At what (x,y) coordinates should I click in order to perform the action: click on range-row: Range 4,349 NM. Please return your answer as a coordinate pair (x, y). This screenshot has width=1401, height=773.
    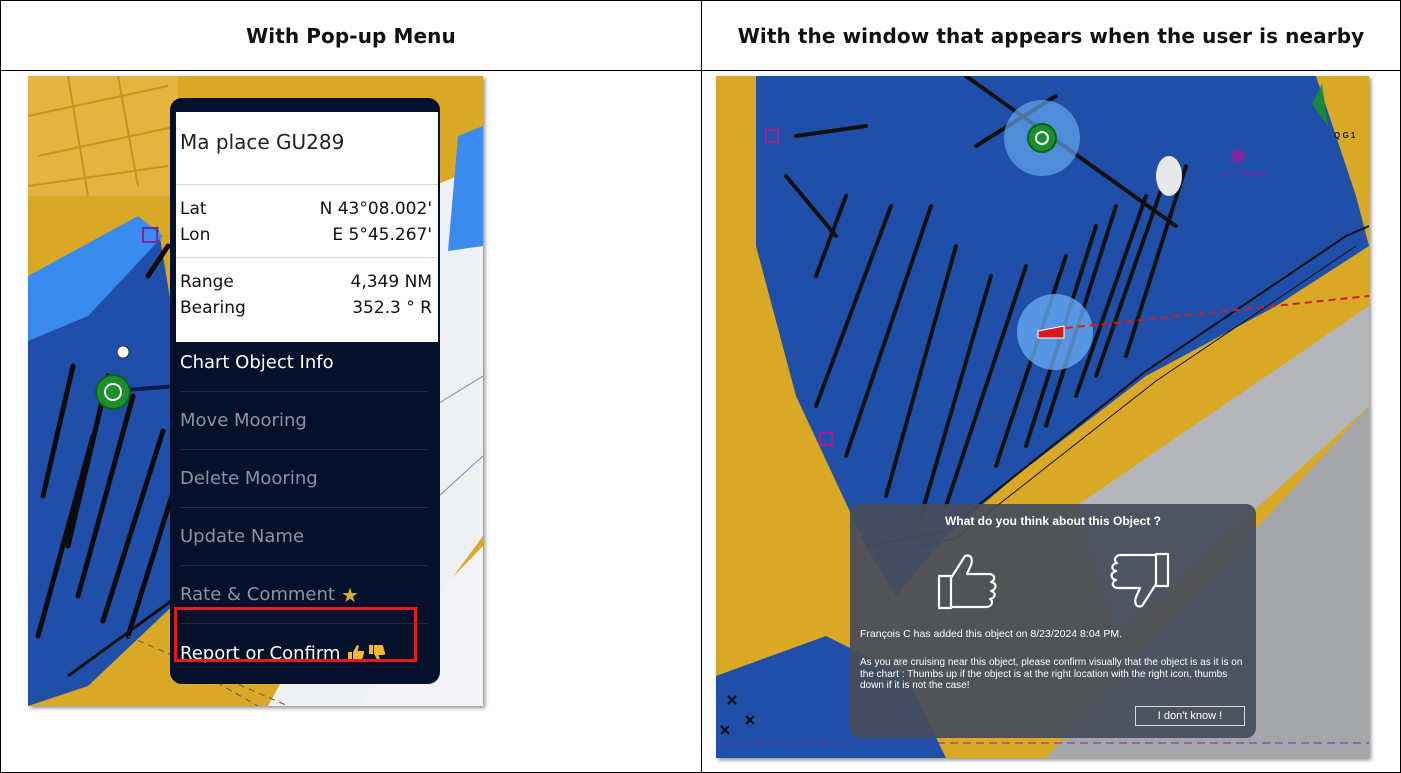
    Looking at the image, I should click on (306, 282).